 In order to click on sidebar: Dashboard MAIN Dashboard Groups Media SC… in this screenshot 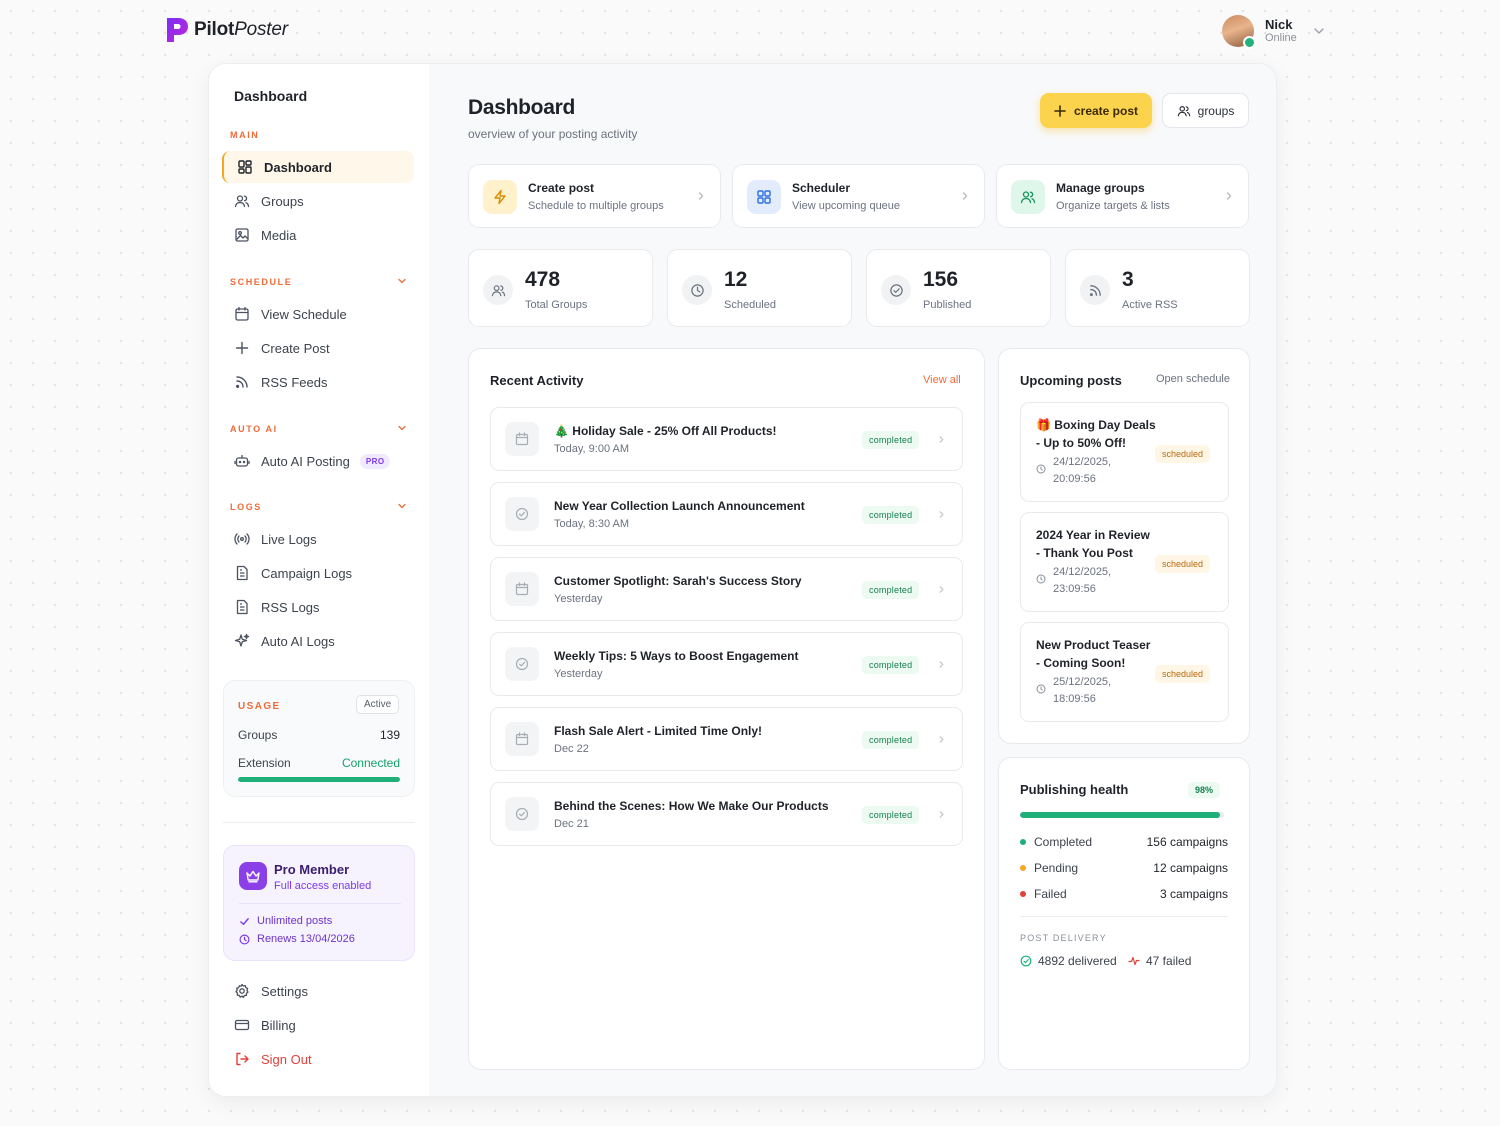, I will do `click(319, 580)`.